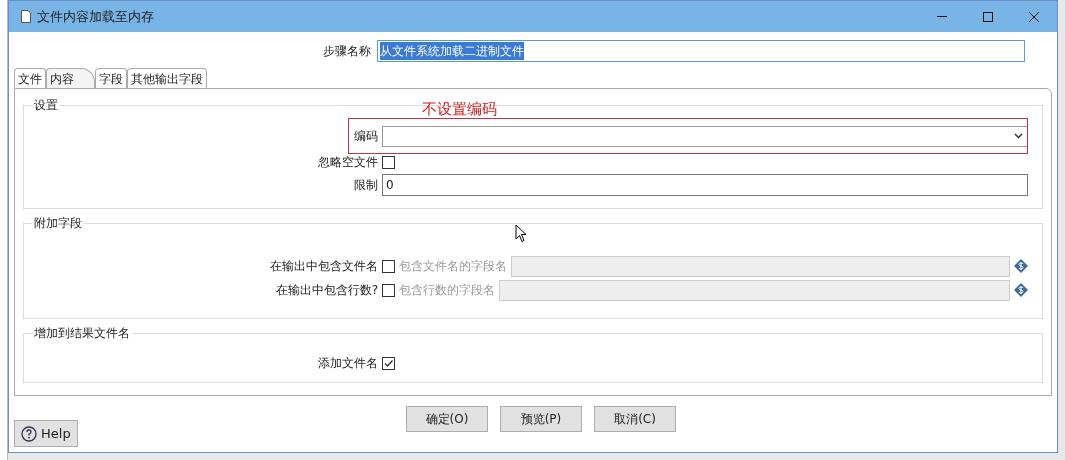 The height and width of the screenshot is (460, 1065). Describe the element at coordinates (348, 162) in the screenshot. I see `ignore-empty-label: 忽略空文件` at that location.